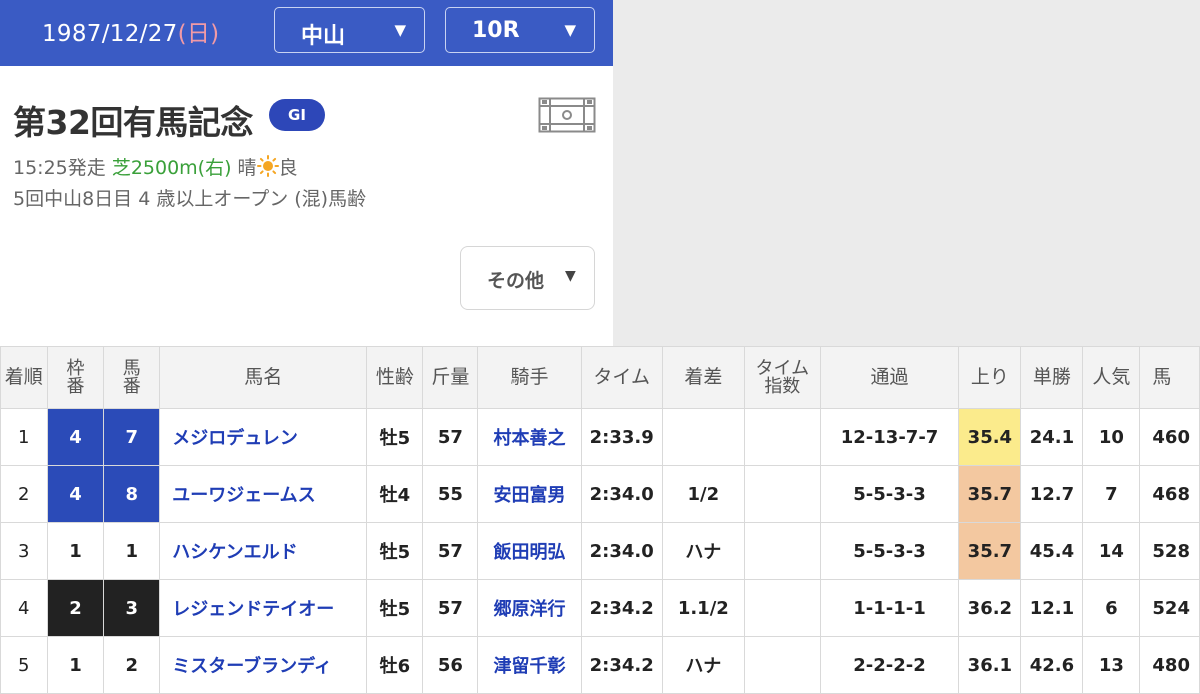 The image size is (1200, 694). I want to click on last3f-cell: 36.1, so click(990, 665).